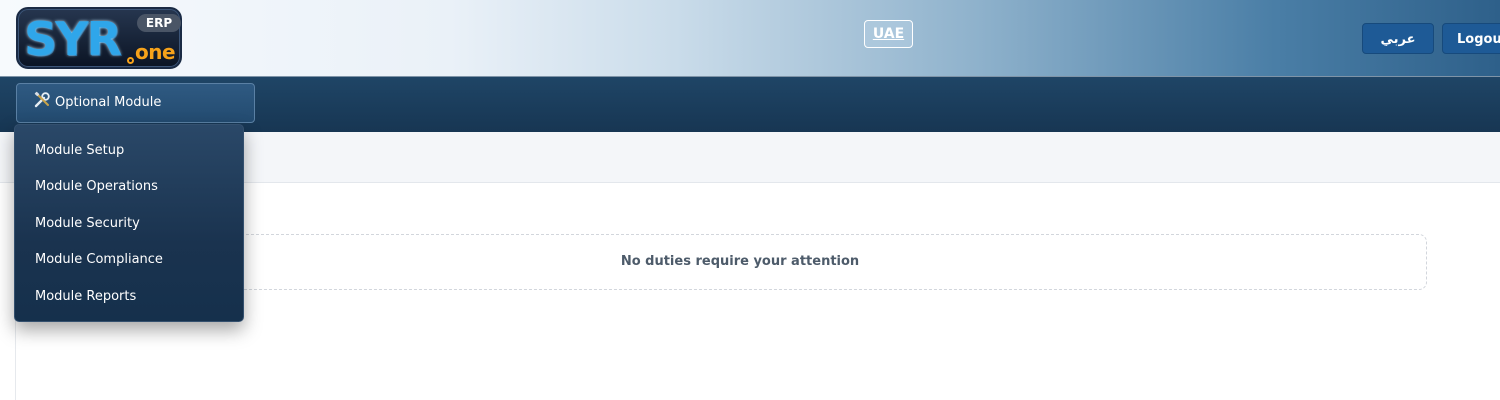  What do you see at coordinates (42, 97) in the screenshot?
I see `tools-icon` at bounding box center [42, 97].